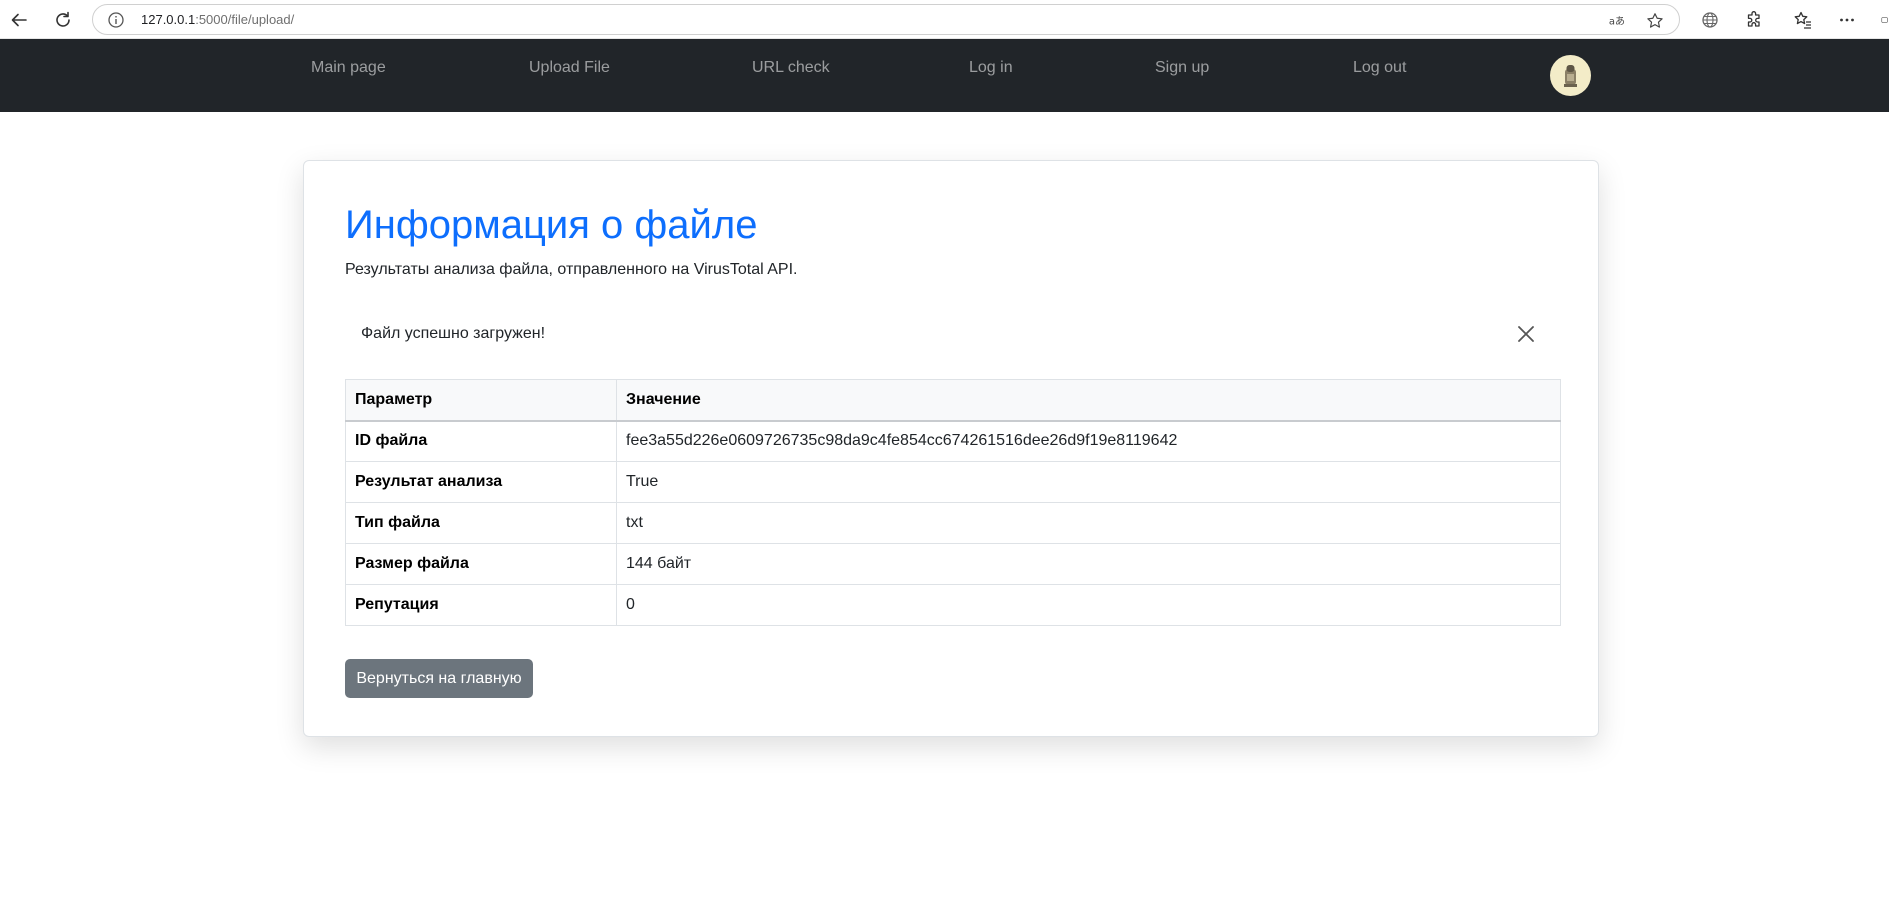 The image size is (1889, 908). What do you see at coordinates (19, 20) in the screenshot?
I see `back-icon` at bounding box center [19, 20].